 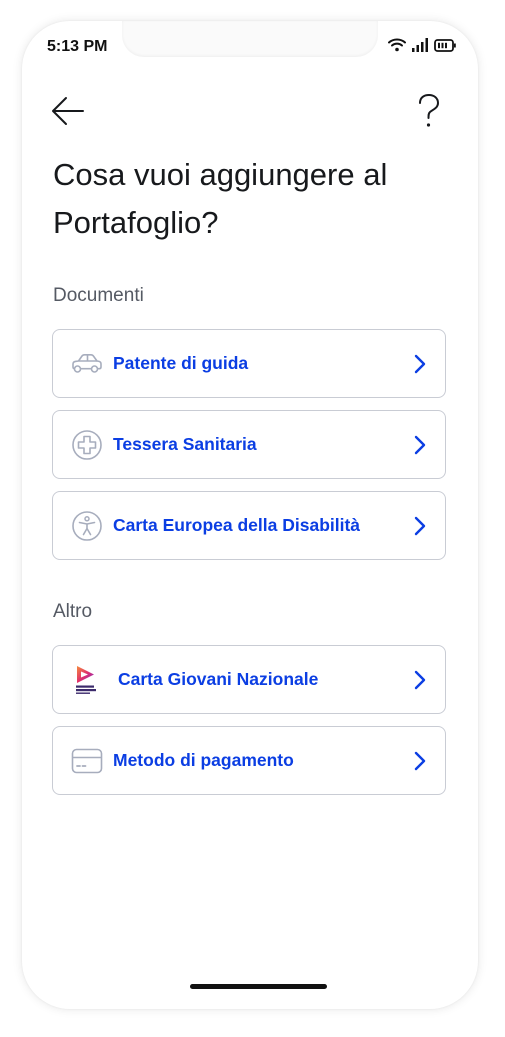 What do you see at coordinates (87, 445) in the screenshot?
I see `health-cross-icon` at bounding box center [87, 445].